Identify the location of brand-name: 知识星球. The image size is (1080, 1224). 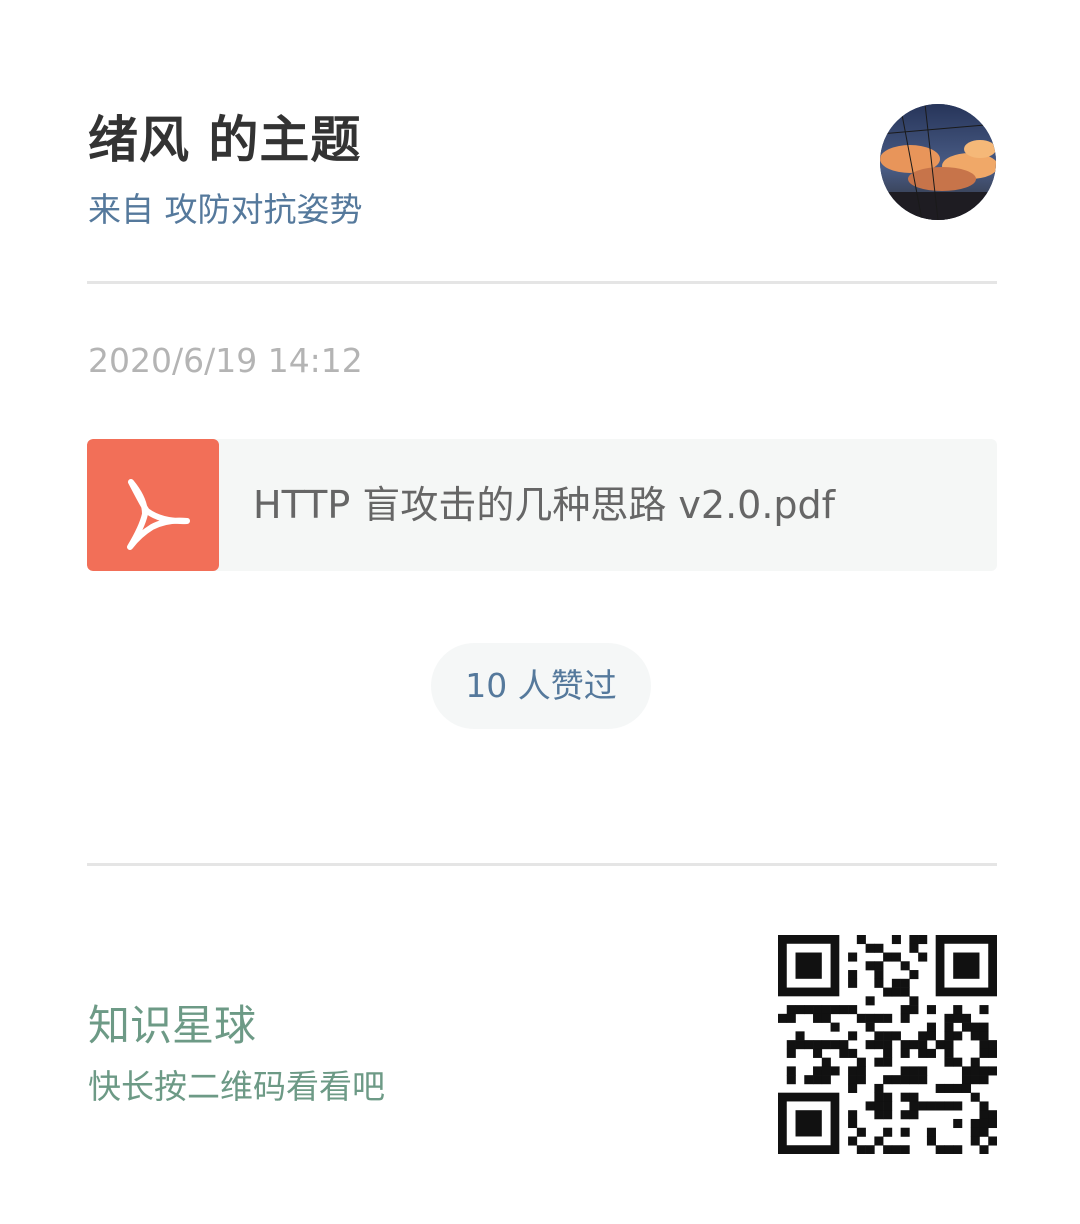
(172, 1025).